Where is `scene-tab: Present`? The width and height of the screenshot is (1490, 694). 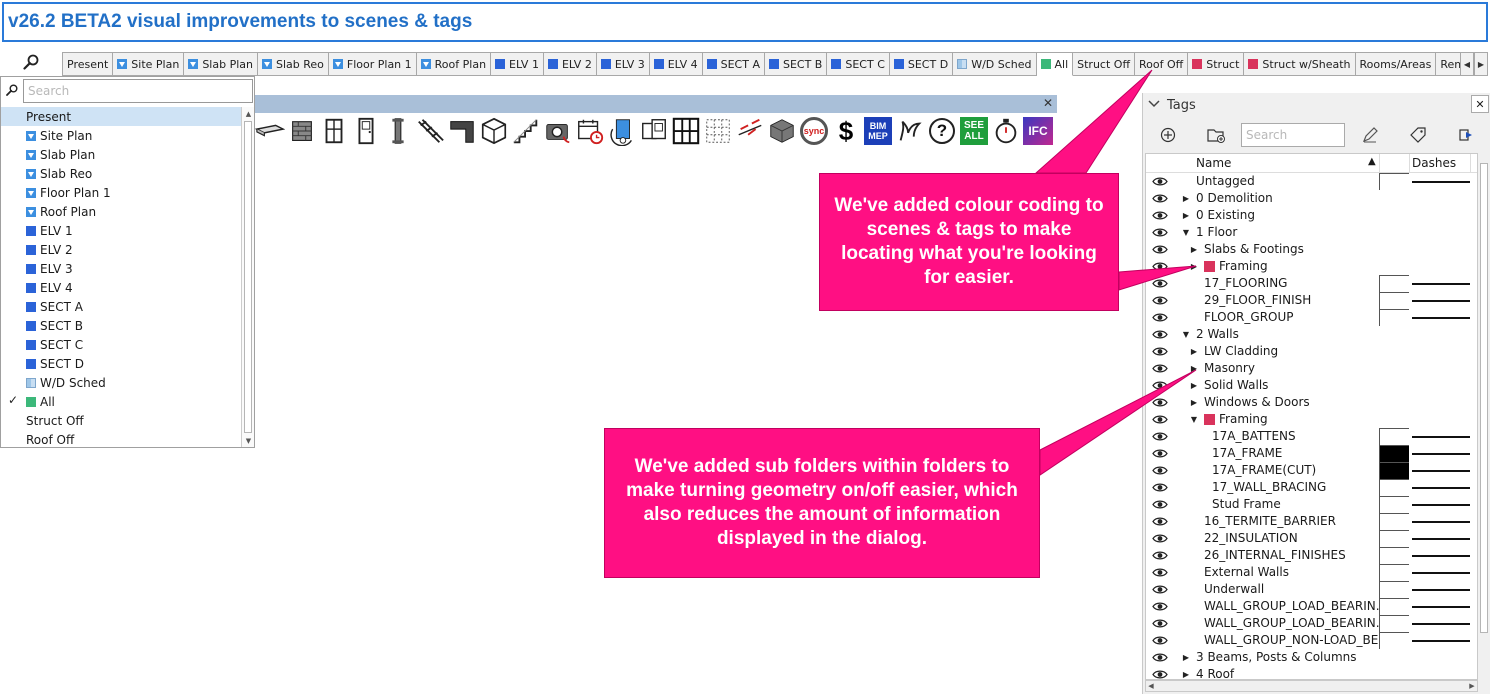
scene-tab: Present is located at coordinates (88, 64).